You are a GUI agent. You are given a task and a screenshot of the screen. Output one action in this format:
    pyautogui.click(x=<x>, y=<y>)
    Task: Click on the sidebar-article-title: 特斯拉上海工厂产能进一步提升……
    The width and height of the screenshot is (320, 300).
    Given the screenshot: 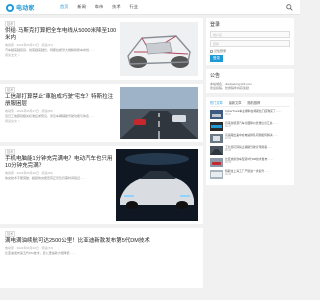 What is the action you would take?
    pyautogui.click(x=247, y=171)
    